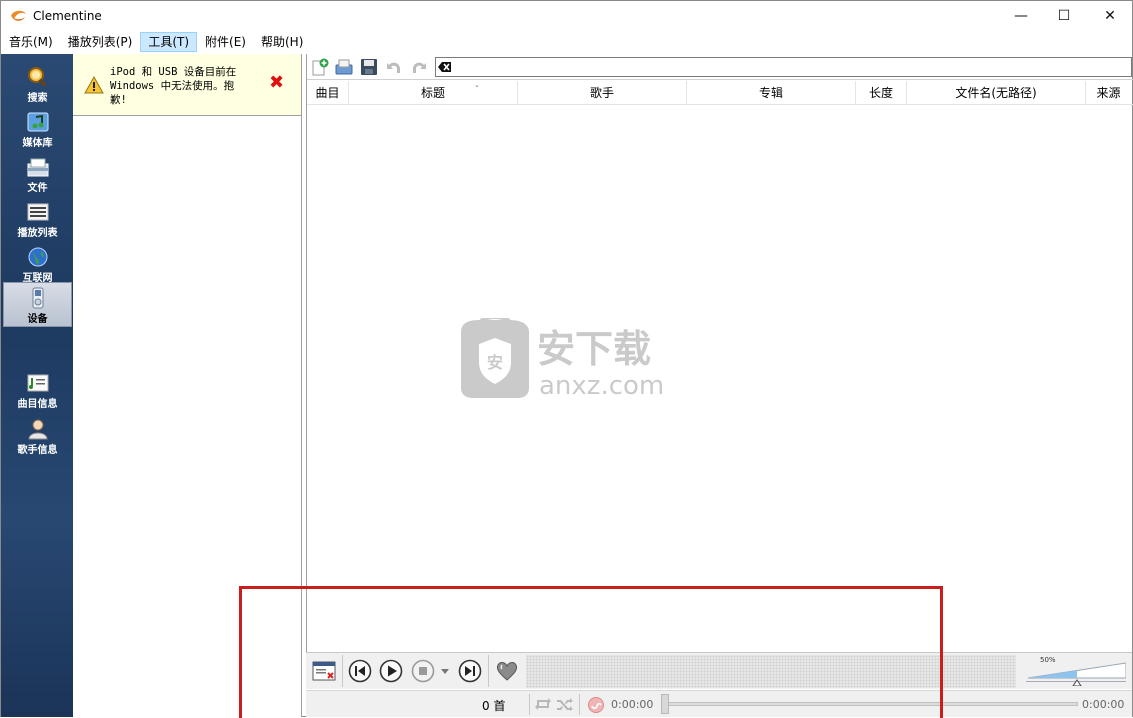 This screenshot has width=1133, height=718. I want to click on now-playing-widget-icon, so click(324, 671).